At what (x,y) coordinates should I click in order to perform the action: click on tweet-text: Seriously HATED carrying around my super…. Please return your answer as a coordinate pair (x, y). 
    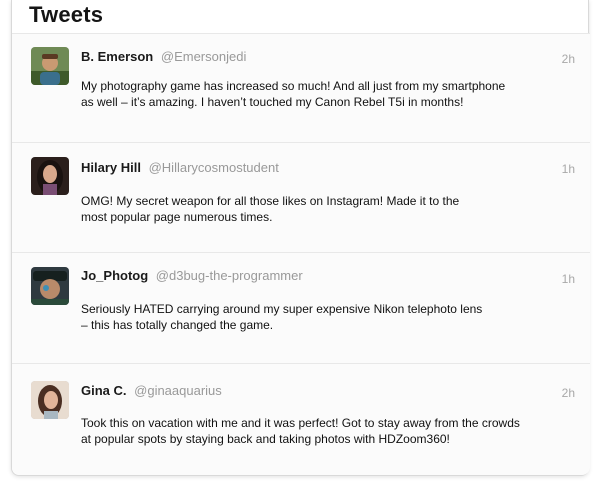
    Looking at the image, I should click on (301, 317).